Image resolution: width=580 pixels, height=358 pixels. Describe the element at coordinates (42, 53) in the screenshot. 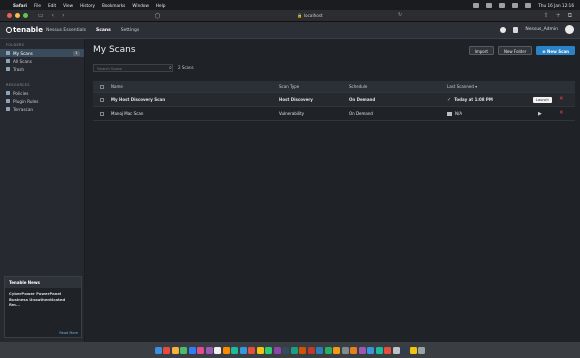

I see `sidebar-item-my-scans: My Scans 1` at that location.